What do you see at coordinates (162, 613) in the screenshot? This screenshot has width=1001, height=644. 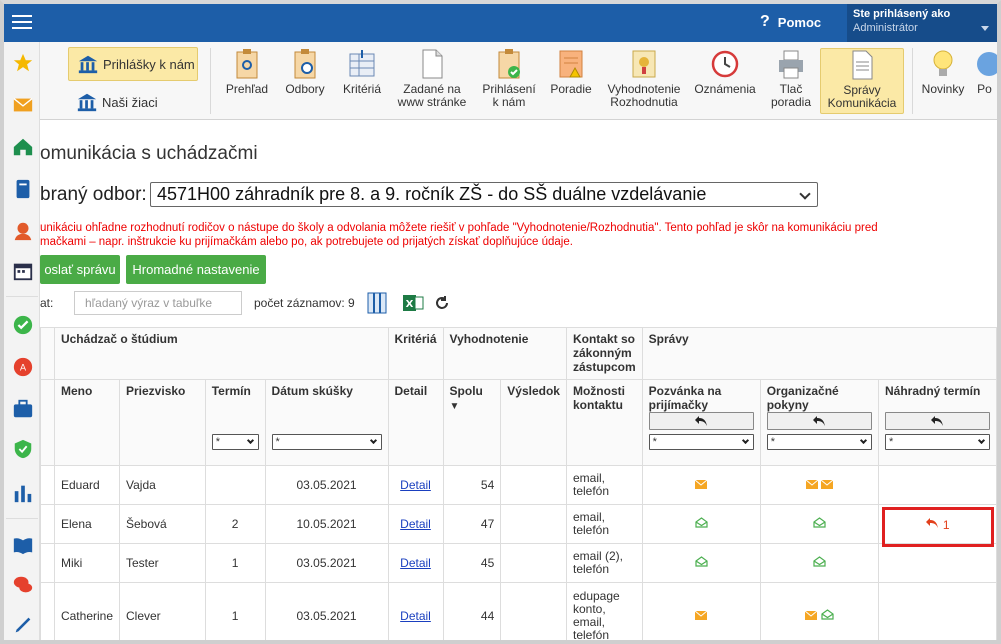 I see `cell-priezvisko: Clever` at bounding box center [162, 613].